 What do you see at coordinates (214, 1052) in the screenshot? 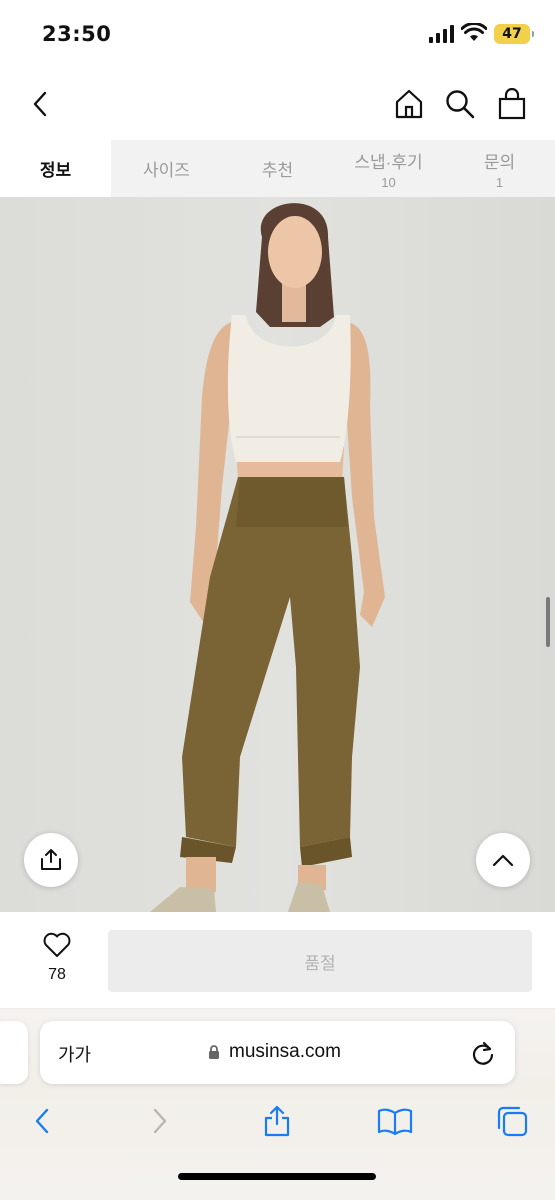
I see `lock-icon` at bounding box center [214, 1052].